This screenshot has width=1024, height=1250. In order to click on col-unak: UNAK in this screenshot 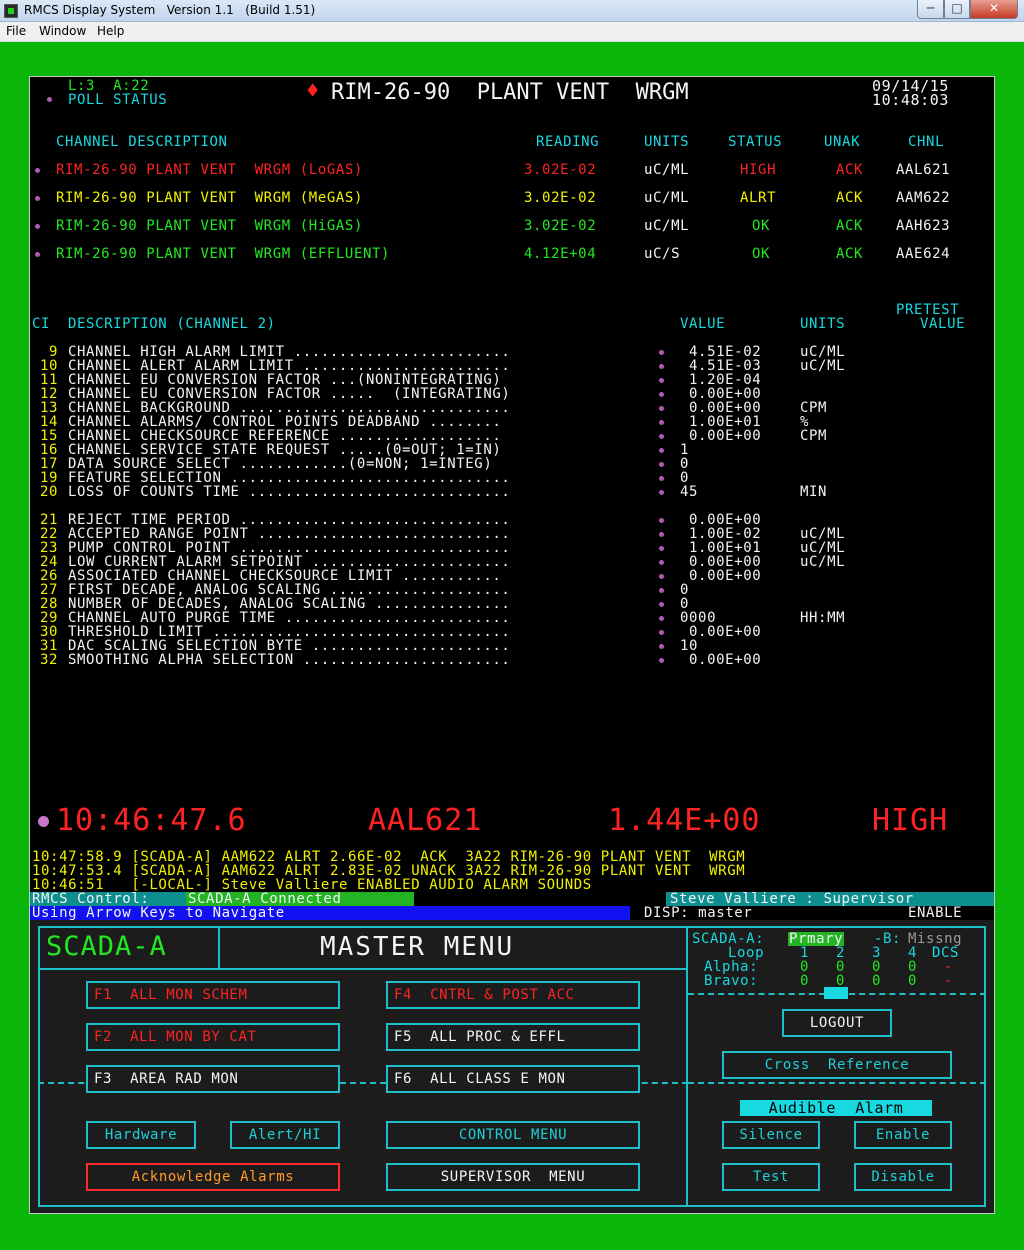, I will do `click(842, 142)`.